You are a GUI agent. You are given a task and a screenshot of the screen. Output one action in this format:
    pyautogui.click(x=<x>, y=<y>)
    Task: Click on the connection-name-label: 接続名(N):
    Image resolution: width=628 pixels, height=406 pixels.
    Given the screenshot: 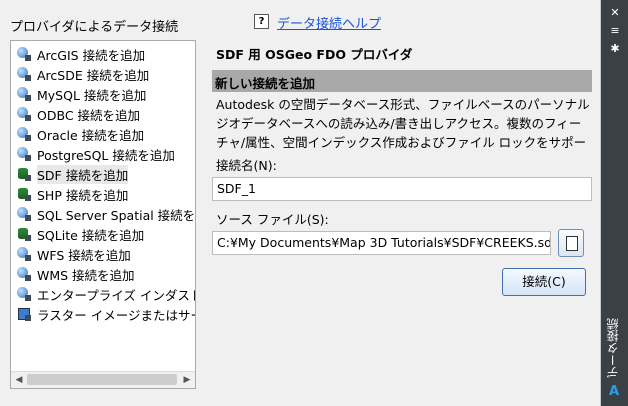 What is the action you would take?
    pyautogui.click(x=246, y=165)
    